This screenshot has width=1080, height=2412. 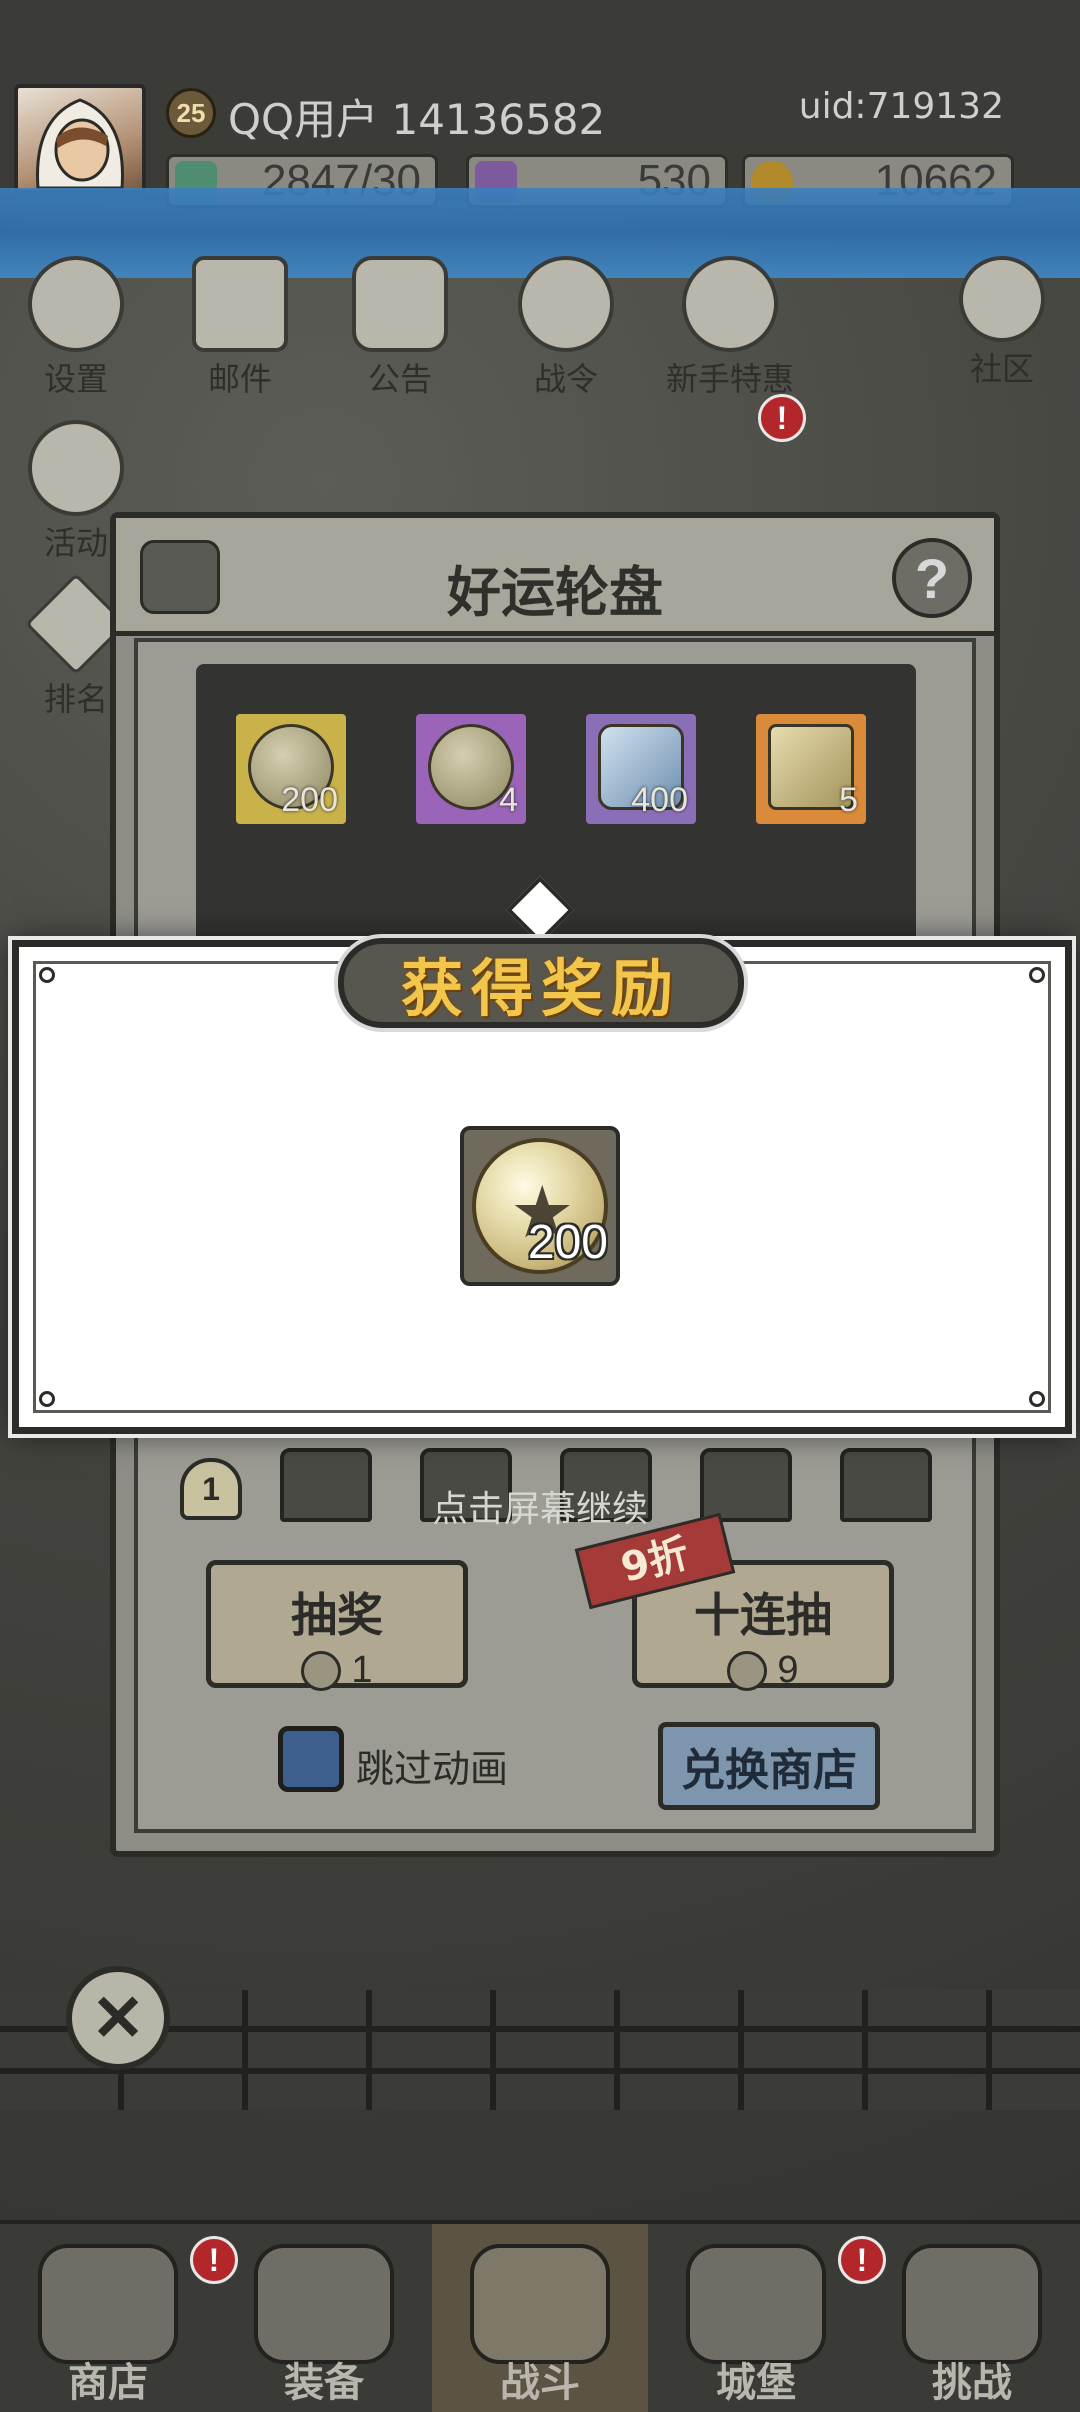 What do you see at coordinates (432, 1765) in the screenshot?
I see `skip-animation-label: 跳过动画` at bounding box center [432, 1765].